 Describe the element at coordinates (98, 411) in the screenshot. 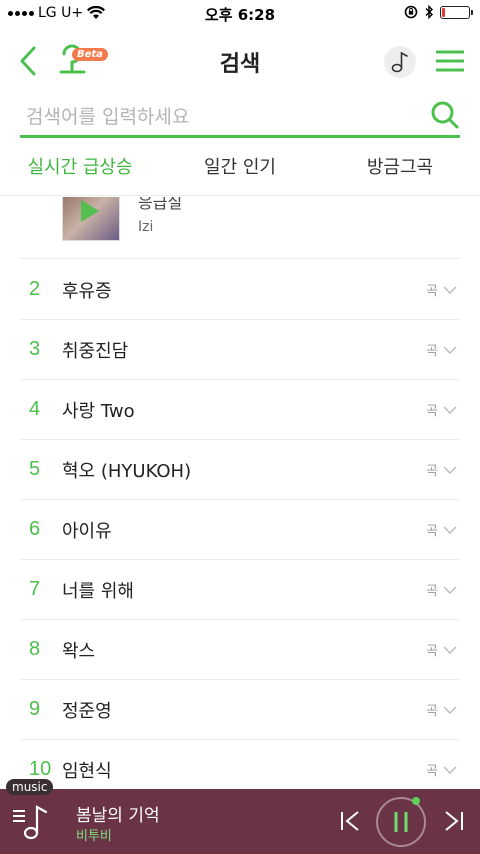

I see `keyword-label: 사랑 Two` at that location.